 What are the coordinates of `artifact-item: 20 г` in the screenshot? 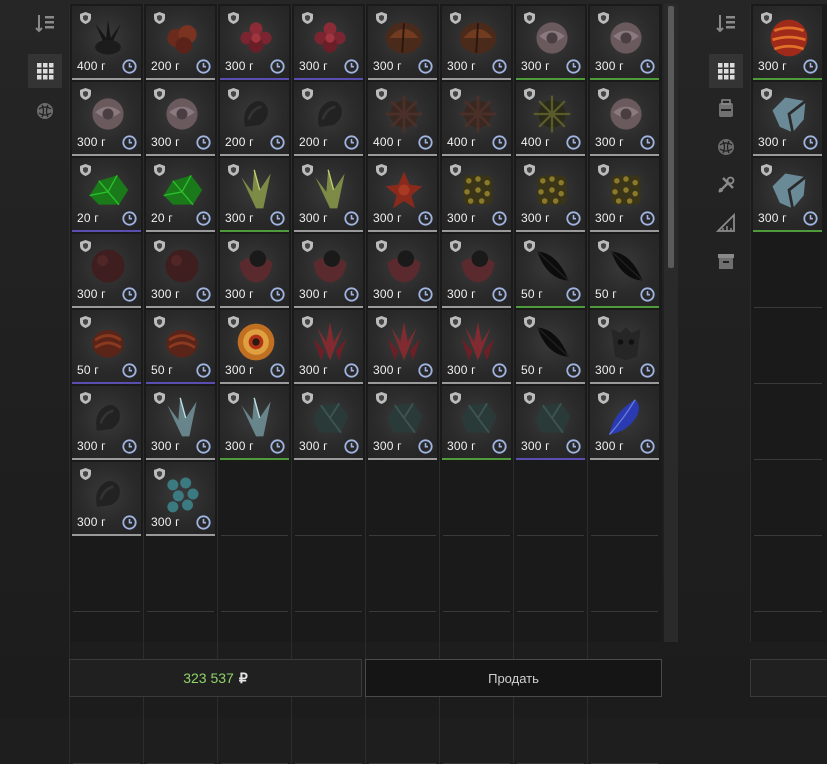 It's located at (180, 195).